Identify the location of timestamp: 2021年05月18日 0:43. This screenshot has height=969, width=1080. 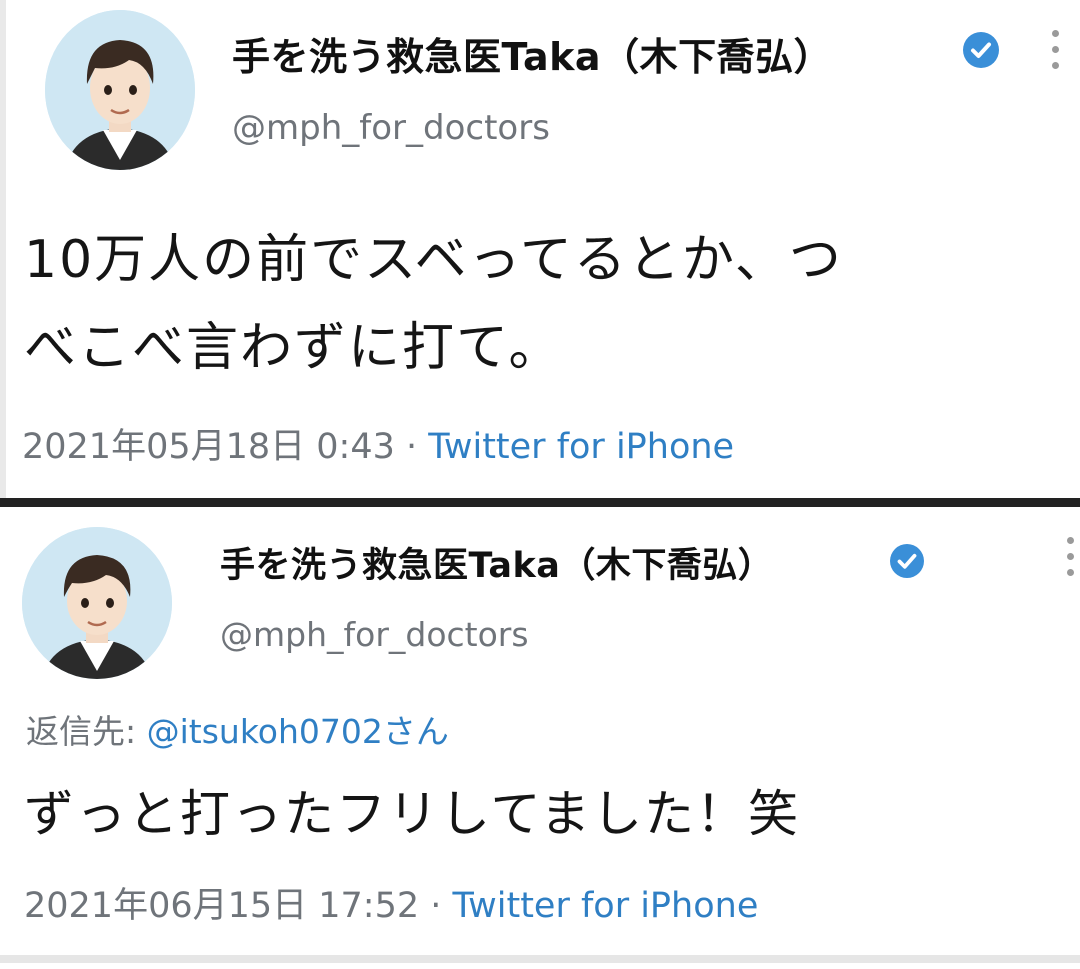
(208, 447).